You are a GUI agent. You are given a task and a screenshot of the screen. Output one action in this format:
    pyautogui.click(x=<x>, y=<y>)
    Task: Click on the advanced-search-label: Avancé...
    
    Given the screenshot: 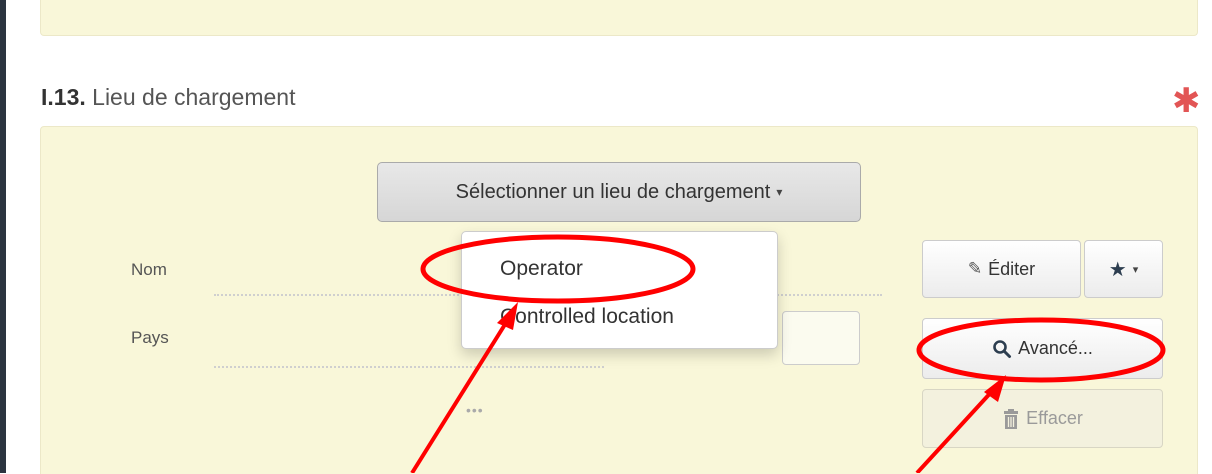 What is the action you would take?
    pyautogui.click(x=1055, y=348)
    